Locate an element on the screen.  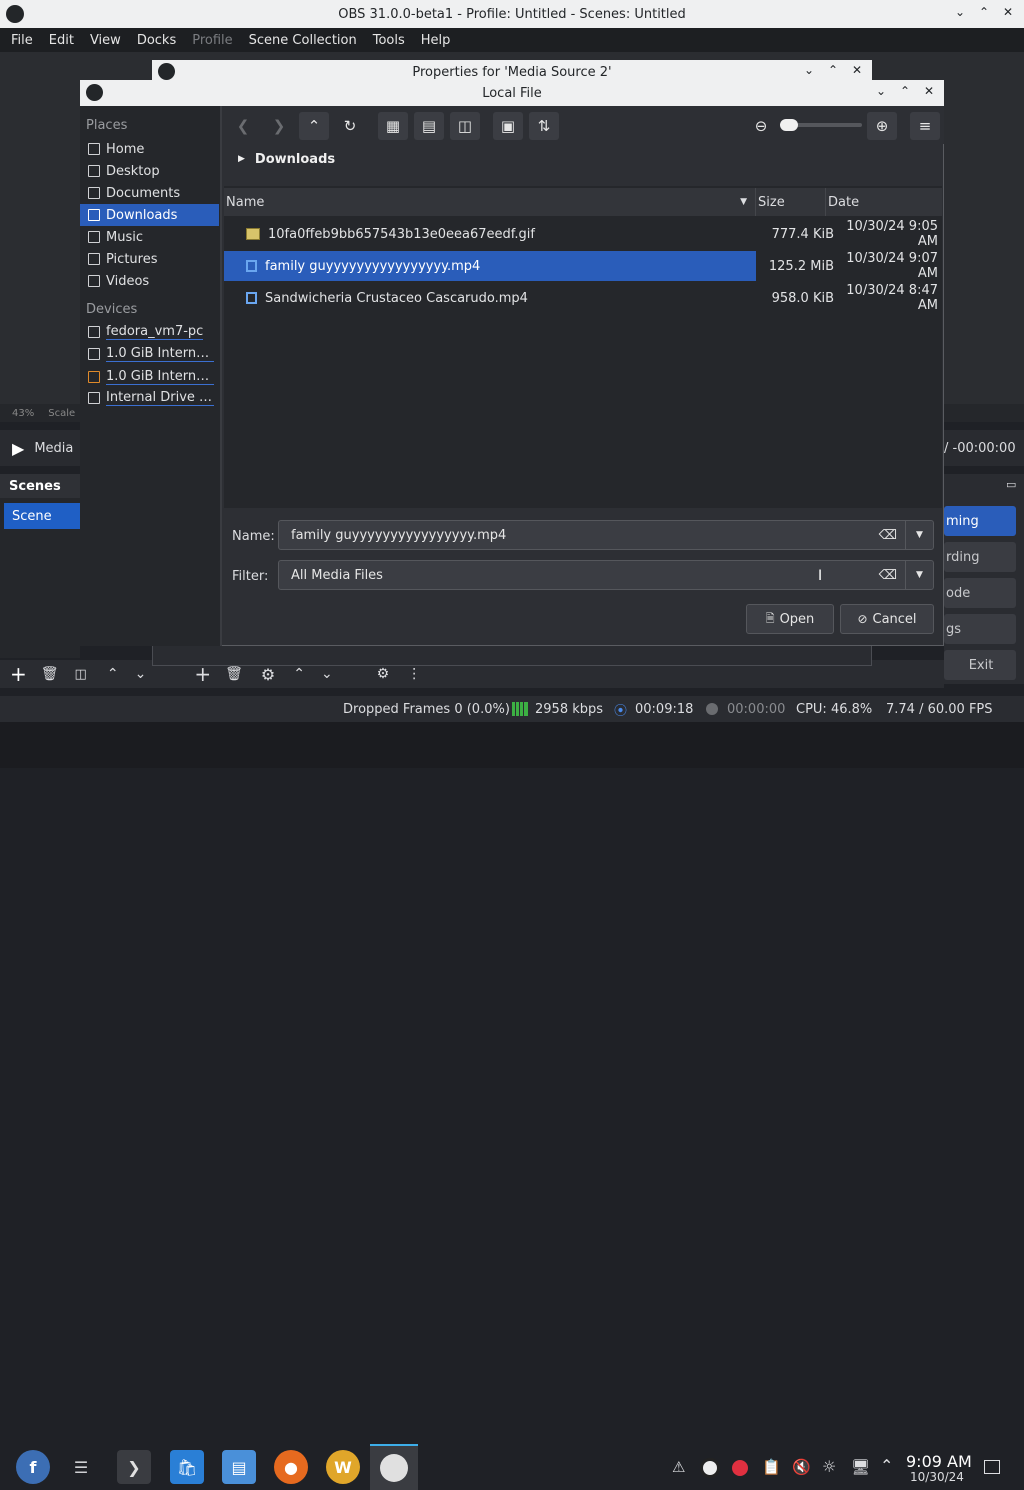
open-button: 🗎 Open is located at coordinates (790, 619).